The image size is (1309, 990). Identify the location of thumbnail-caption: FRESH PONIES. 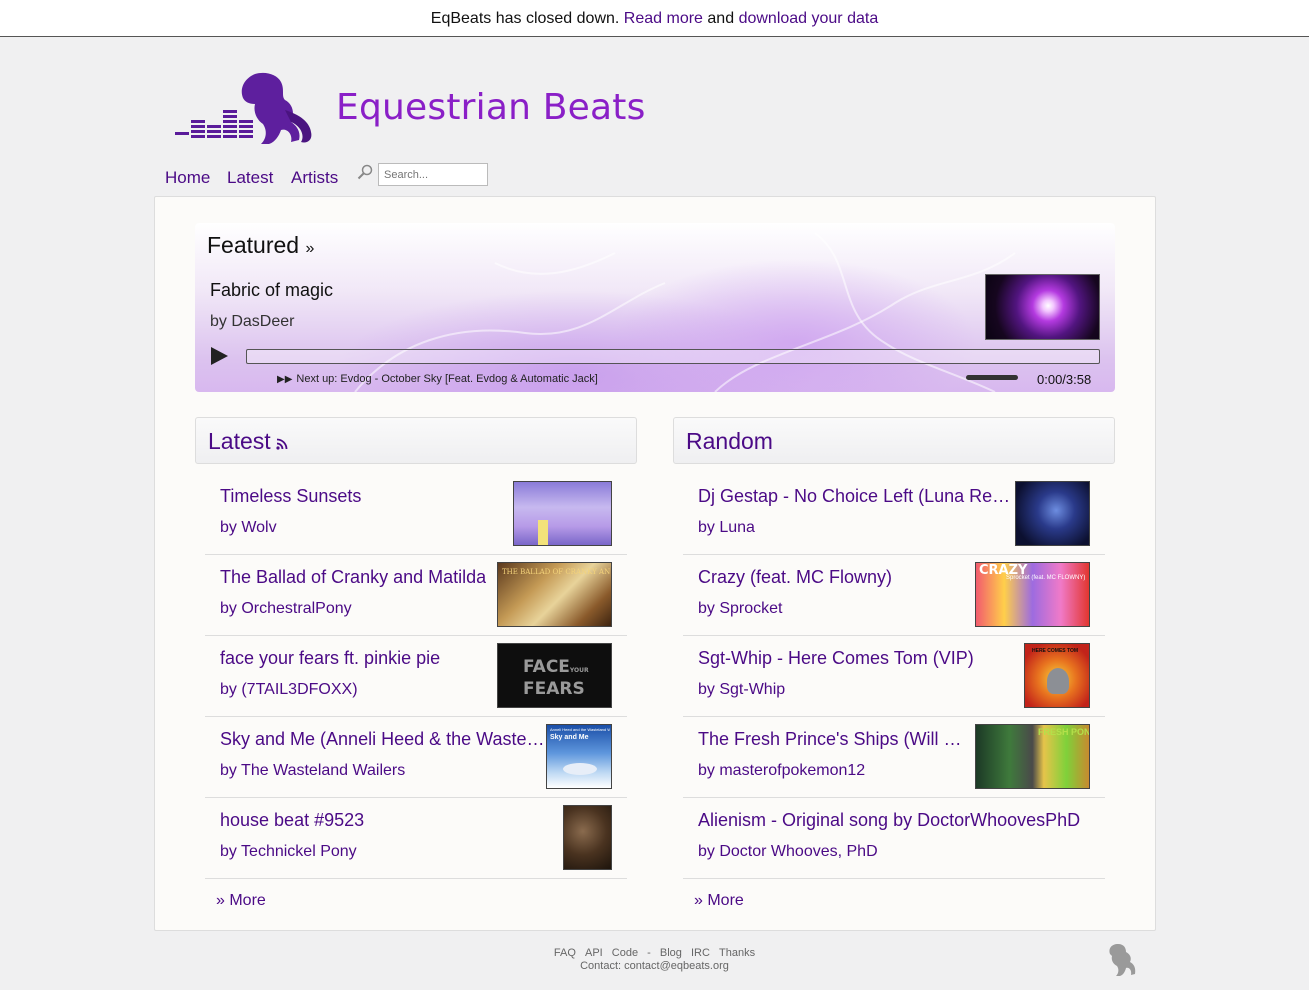
(1064, 732).